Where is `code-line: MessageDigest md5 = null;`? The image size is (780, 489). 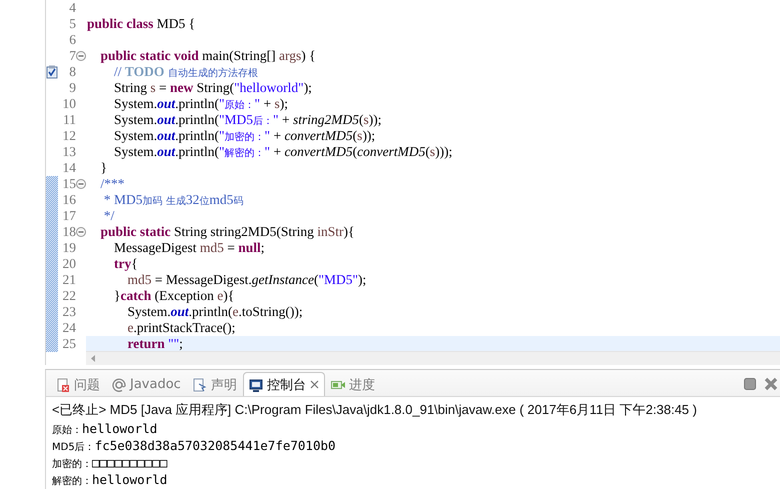
code-line: MessageDigest md5 = null; is located at coordinates (189, 247).